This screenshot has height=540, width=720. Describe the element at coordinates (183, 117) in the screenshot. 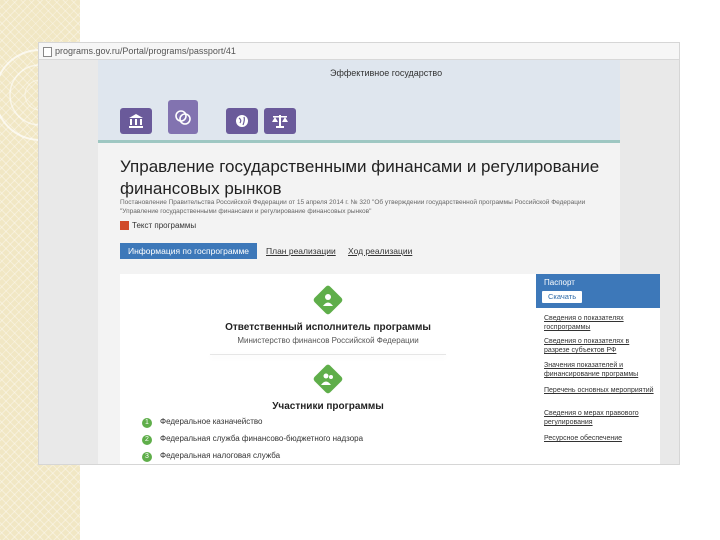

I see `coins-icon` at that location.